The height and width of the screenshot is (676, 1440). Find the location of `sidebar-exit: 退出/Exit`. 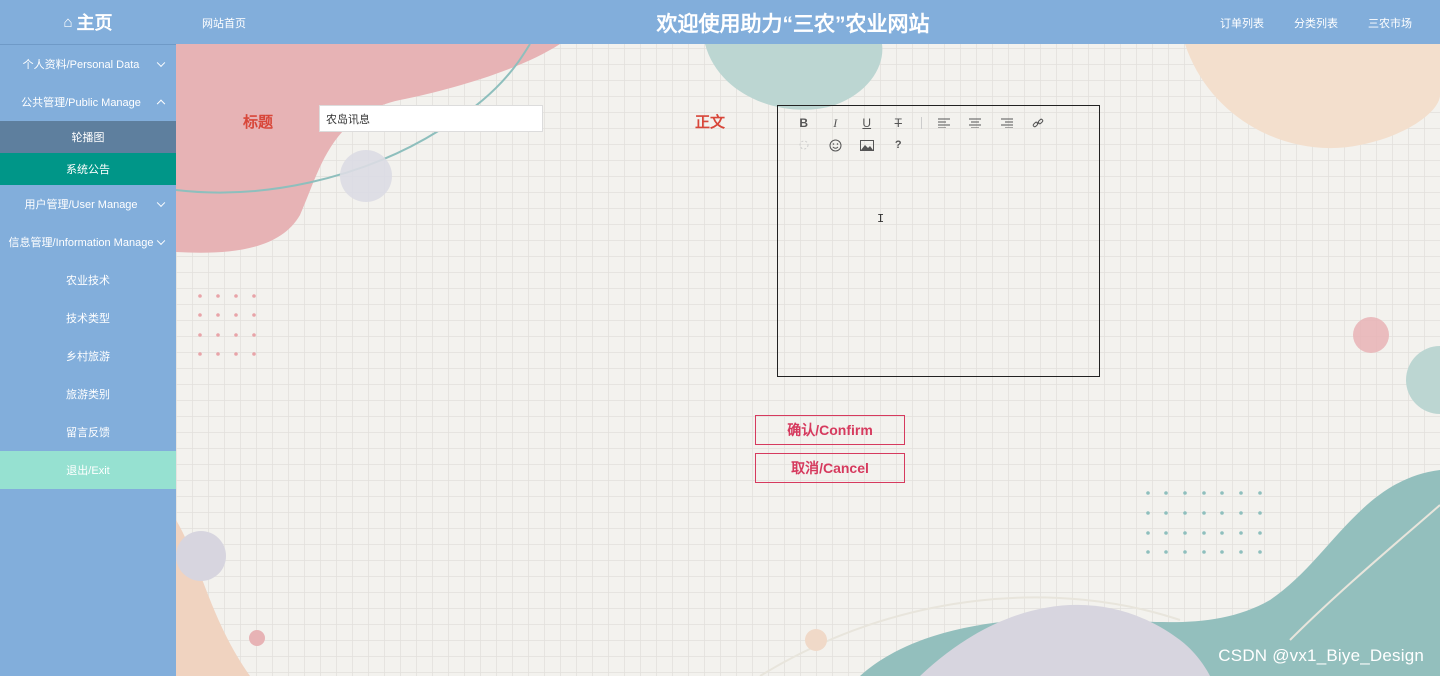

sidebar-exit: 退出/Exit is located at coordinates (88, 470).